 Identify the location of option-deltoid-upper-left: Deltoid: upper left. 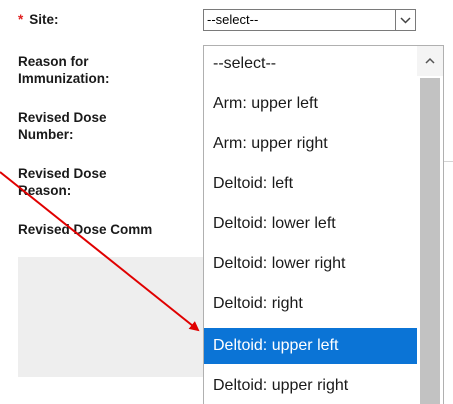
(310, 346).